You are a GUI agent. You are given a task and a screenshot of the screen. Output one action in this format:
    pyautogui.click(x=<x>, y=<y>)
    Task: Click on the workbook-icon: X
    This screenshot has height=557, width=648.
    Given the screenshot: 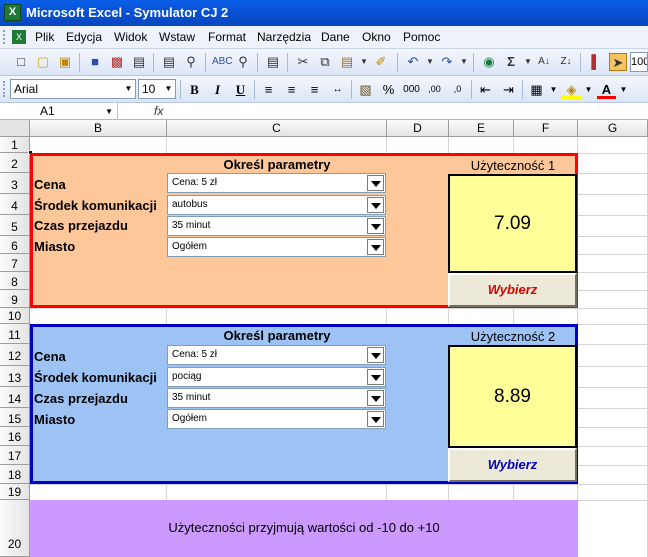 What is the action you would take?
    pyautogui.click(x=19, y=37)
    